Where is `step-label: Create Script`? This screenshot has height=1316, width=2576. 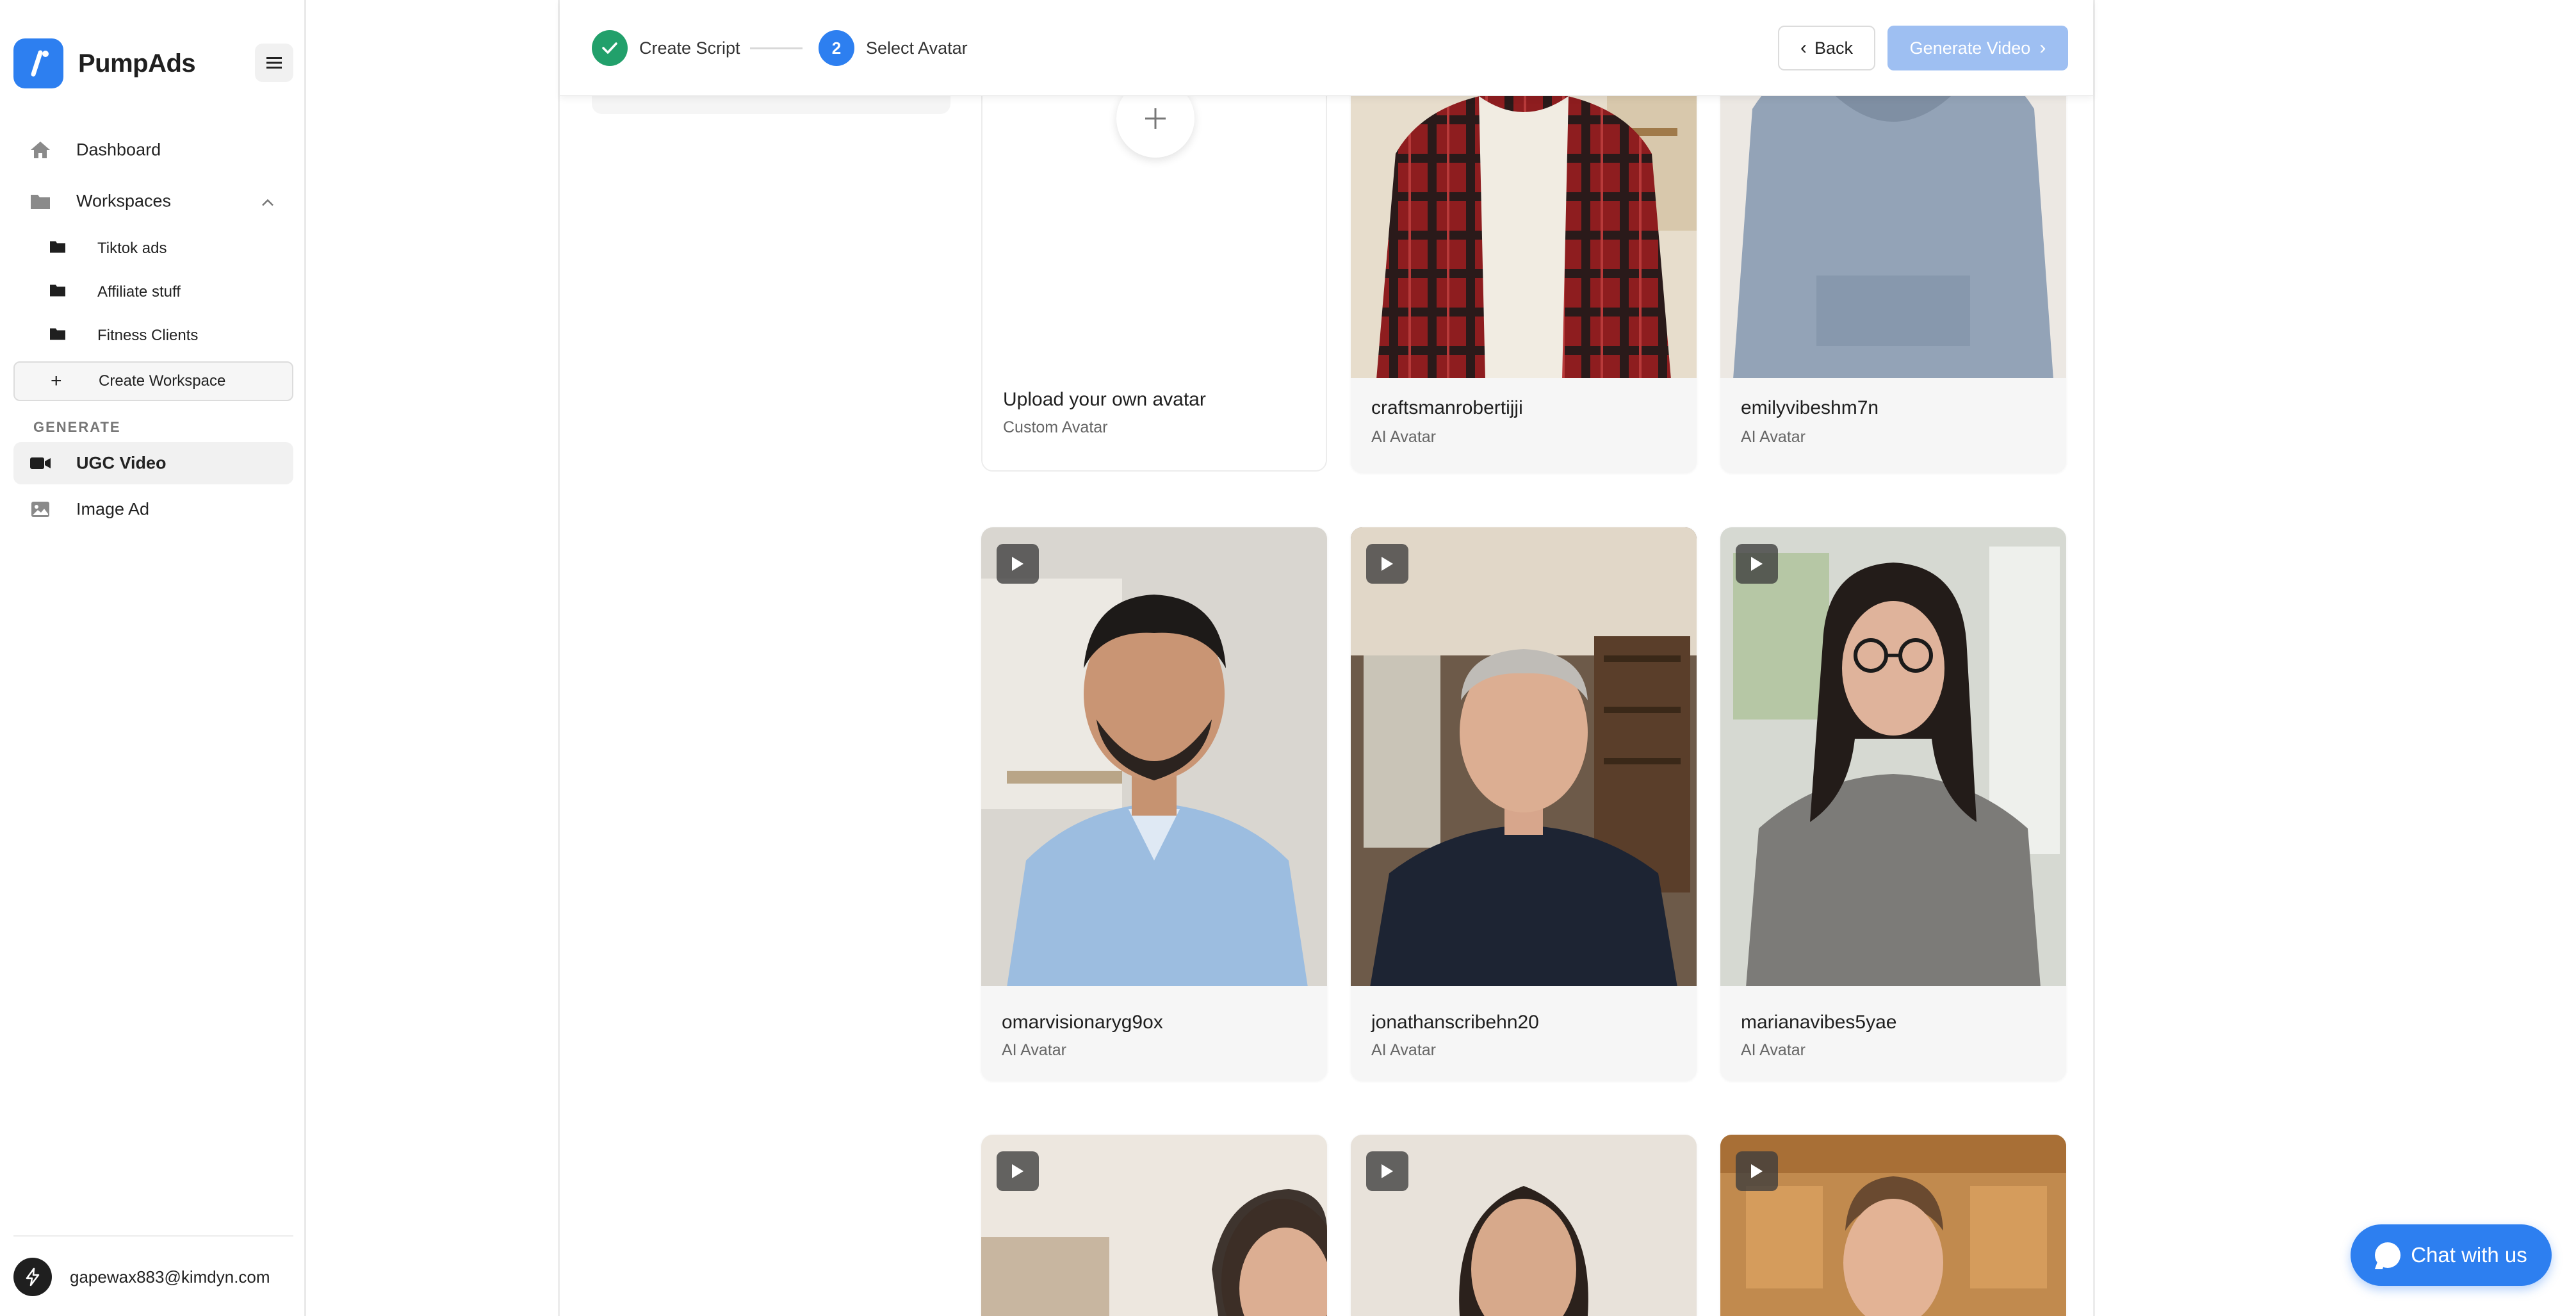 step-label: Create Script is located at coordinates (689, 48).